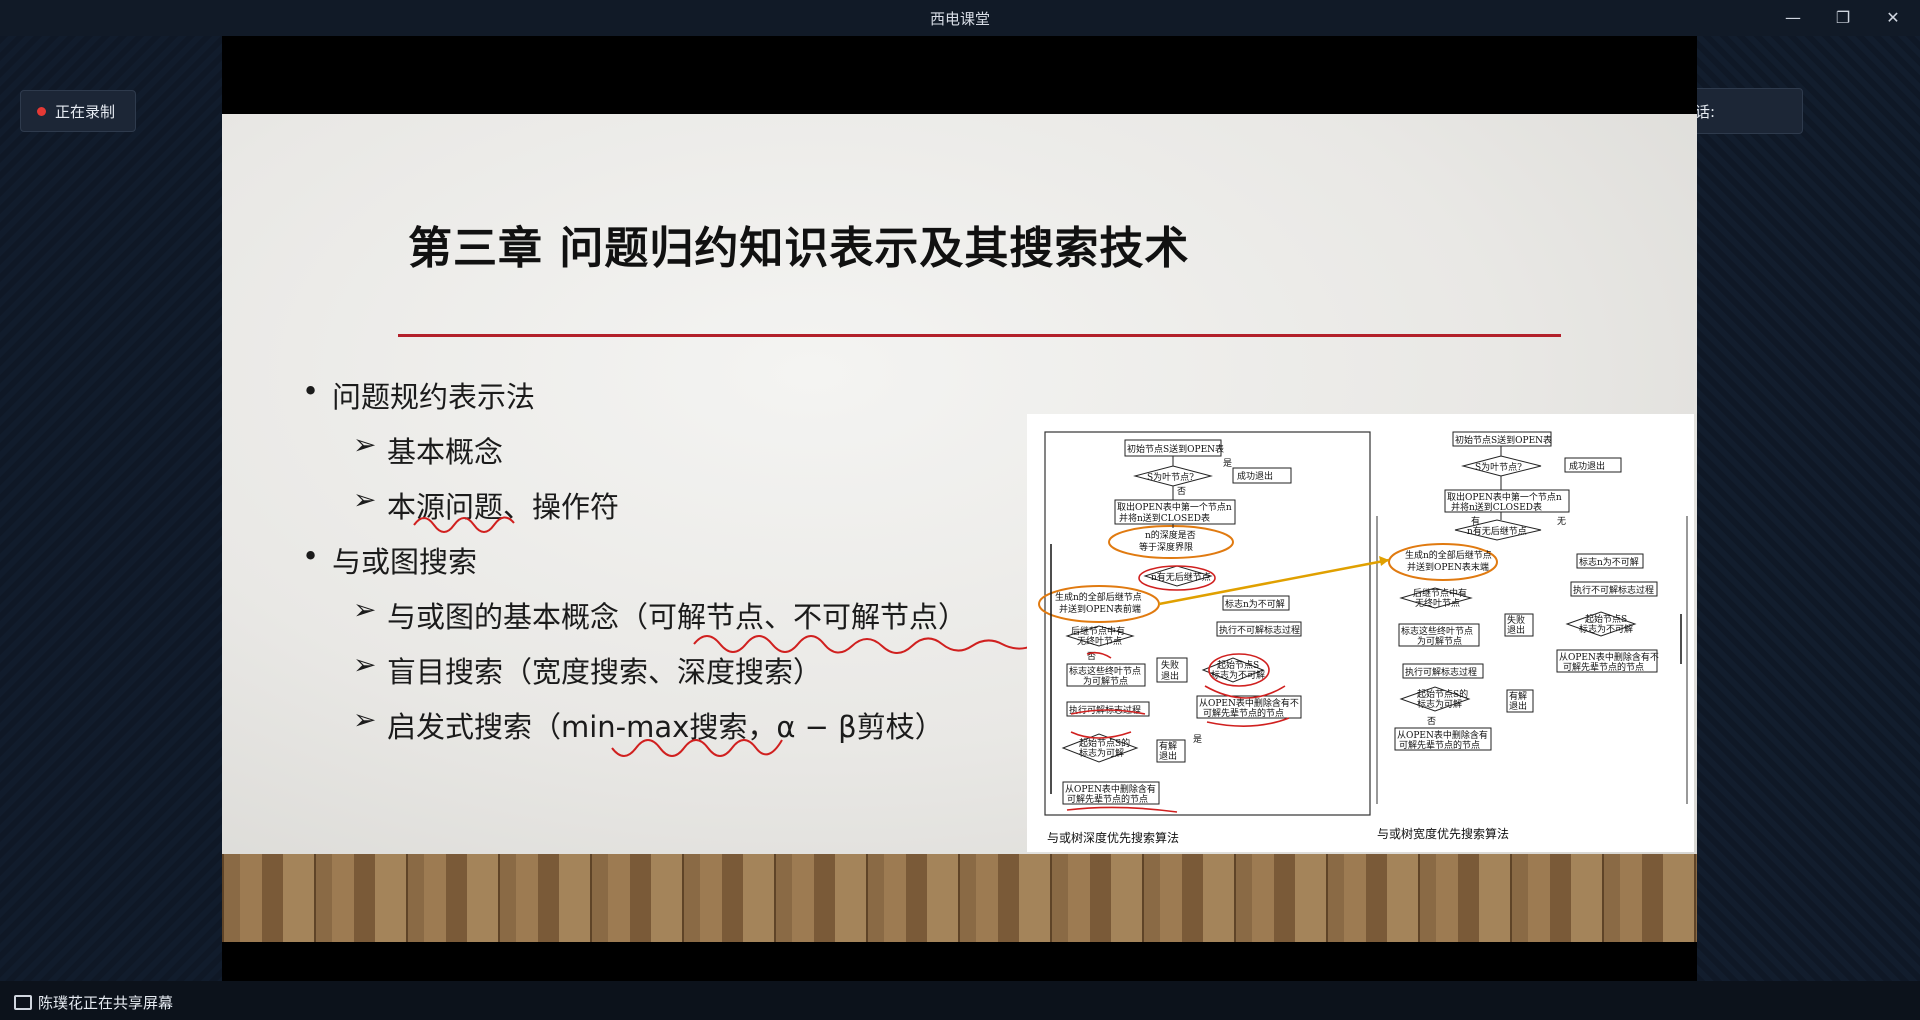 Image resolution: width=1920 pixels, height=1020 pixels. Describe the element at coordinates (1793, 18) in the screenshot. I see `minimize-icon: —` at that location.